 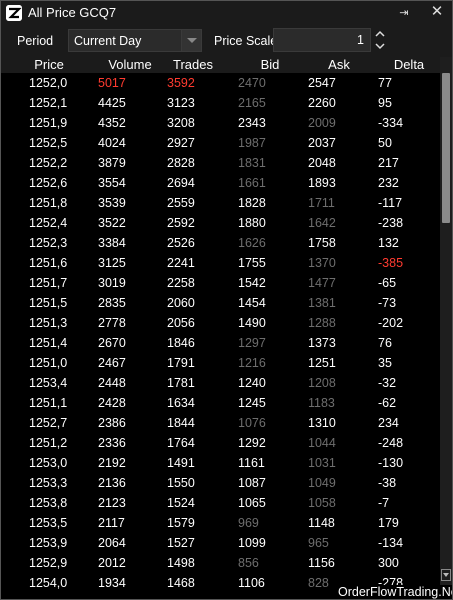 What do you see at coordinates (181, 503) in the screenshot?
I see `trades-cell: 1524` at bounding box center [181, 503].